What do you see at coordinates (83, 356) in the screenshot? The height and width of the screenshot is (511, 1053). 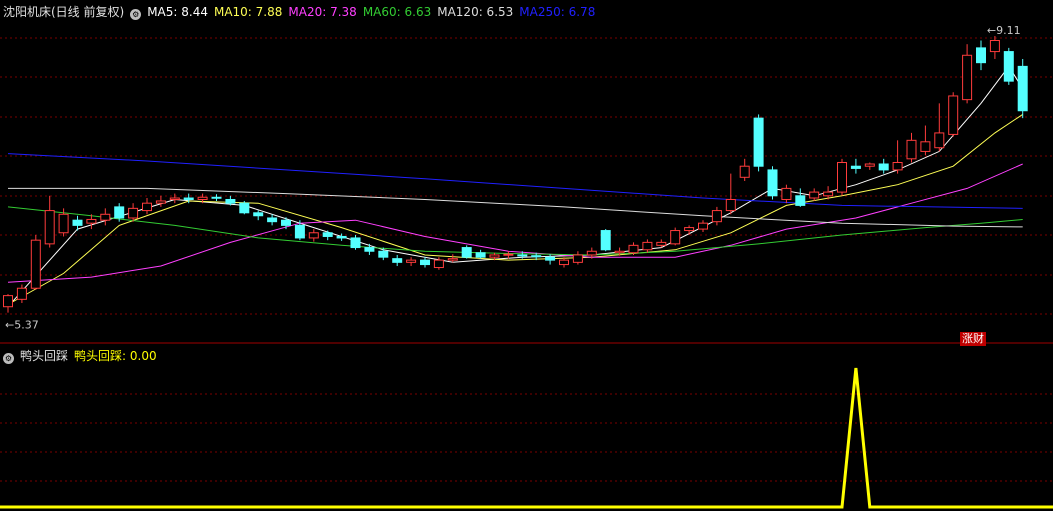 I see `indicator-legend: ⚙ 鸭头回踩 鸭头回踩: 0.00` at bounding box center [83, 356].